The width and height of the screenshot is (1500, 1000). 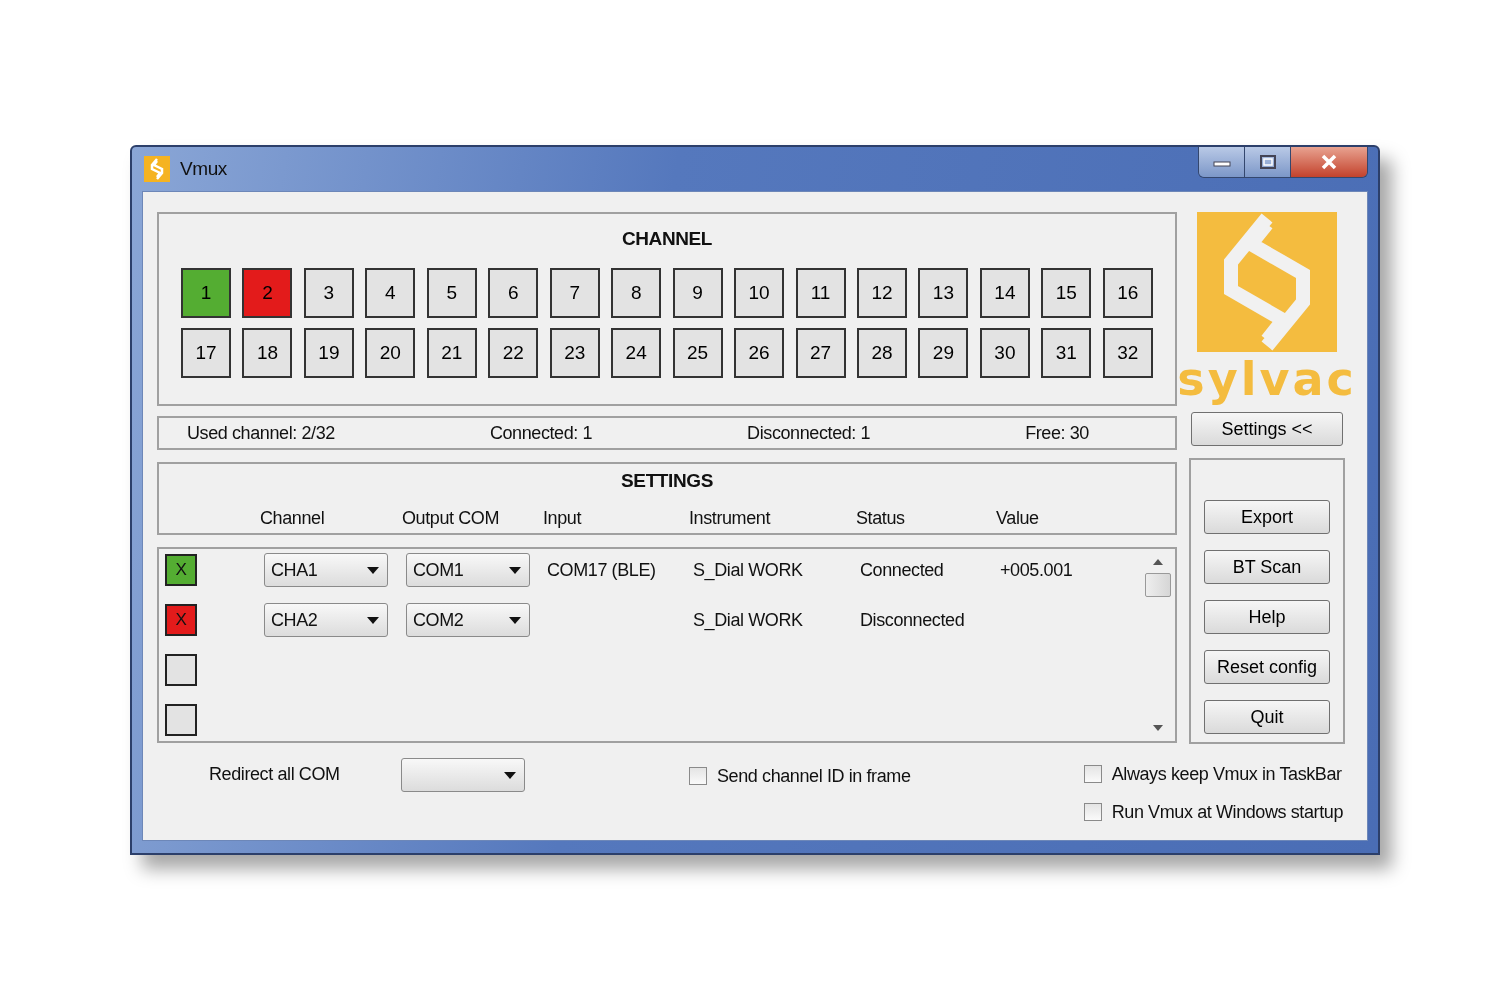 I want to click on channel-button: 13, so click(x=943, y=293).